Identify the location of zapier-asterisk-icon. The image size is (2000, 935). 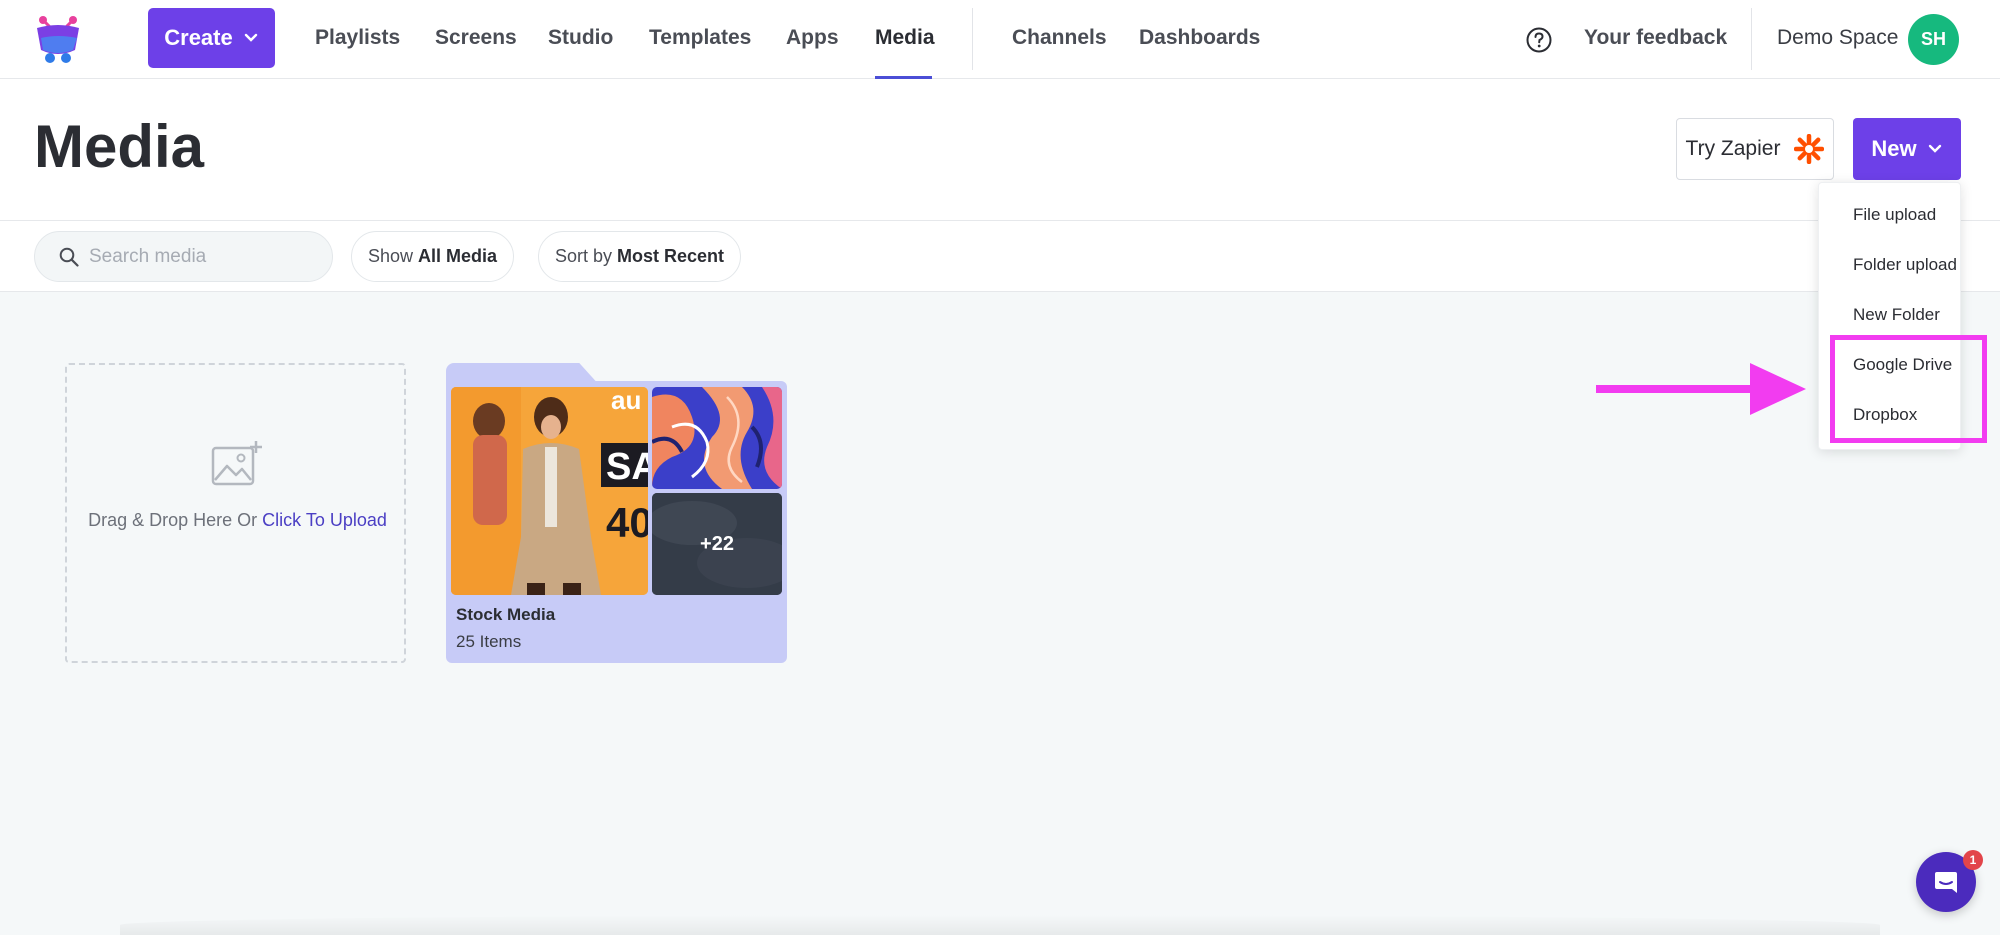
(1809, 149).